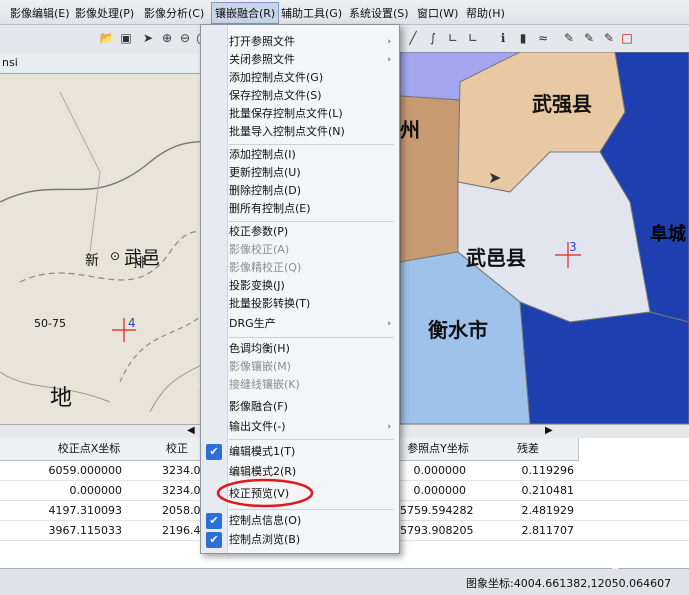 Image resolution: width=689 pixels, height=595 pixels. Describe the element at coordinates (71, 511) in the screenshot. I see `table-cell: 4197.310093` at that location.